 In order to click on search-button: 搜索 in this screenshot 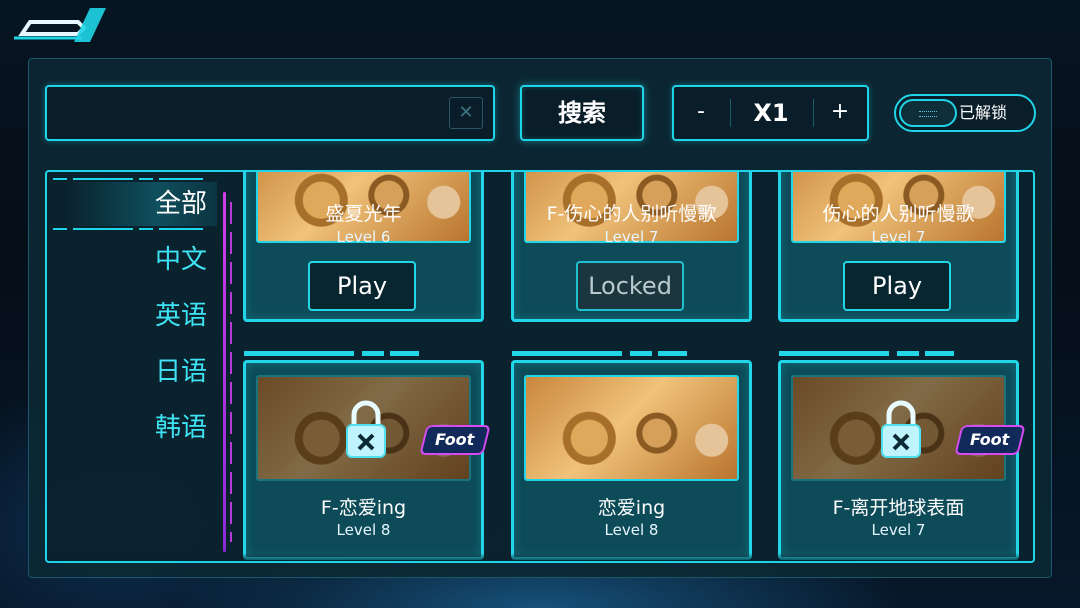, I will do `click(582, 113)`.